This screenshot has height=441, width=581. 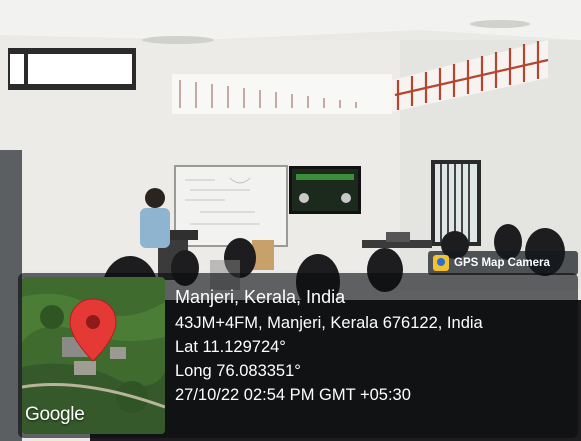 What do you see at coordinates (329, 323) in the screenshot?
I see `address-line: 43JM+4FM, Manjeri, Kerala 676122, India` at bounding box center [329, 323].